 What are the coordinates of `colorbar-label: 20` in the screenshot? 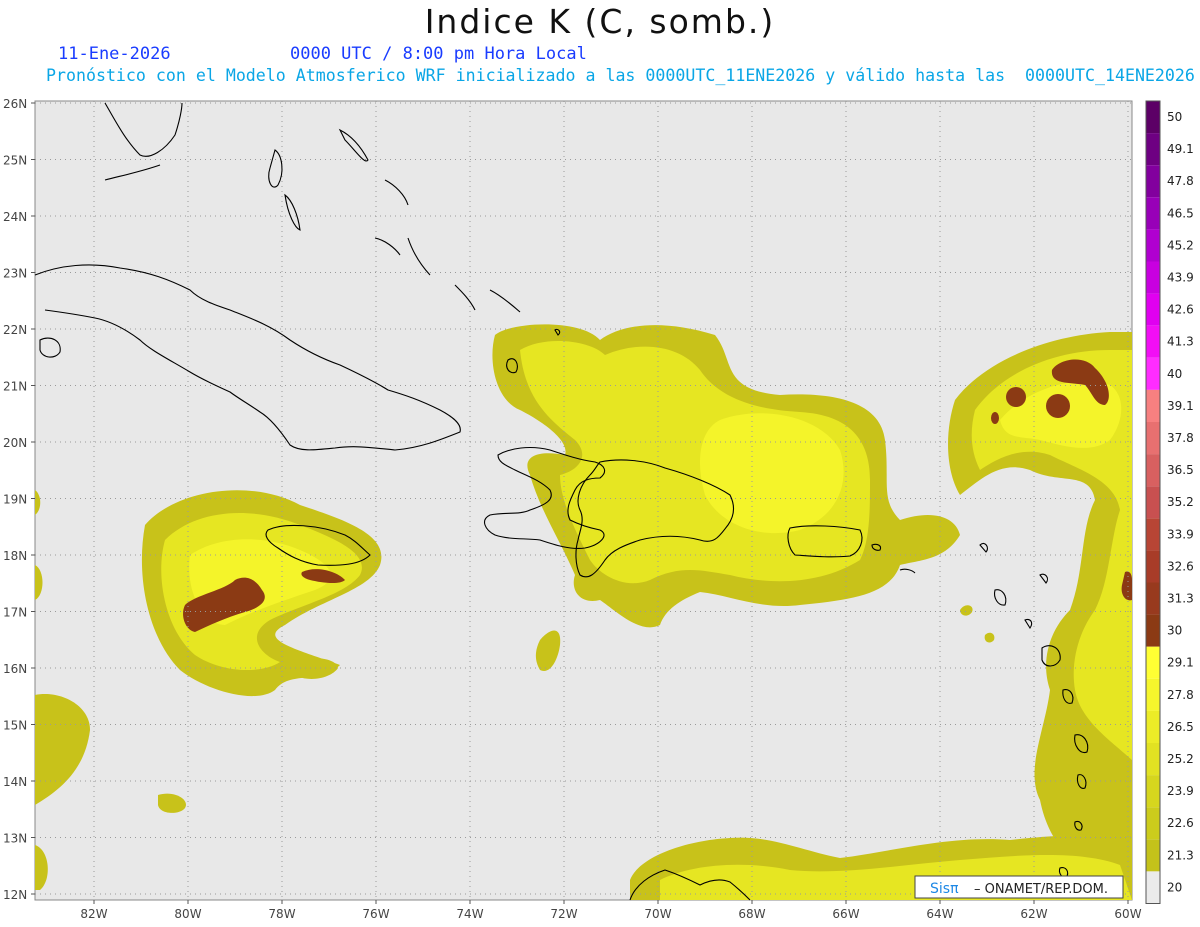 It's located at (1174, 887).